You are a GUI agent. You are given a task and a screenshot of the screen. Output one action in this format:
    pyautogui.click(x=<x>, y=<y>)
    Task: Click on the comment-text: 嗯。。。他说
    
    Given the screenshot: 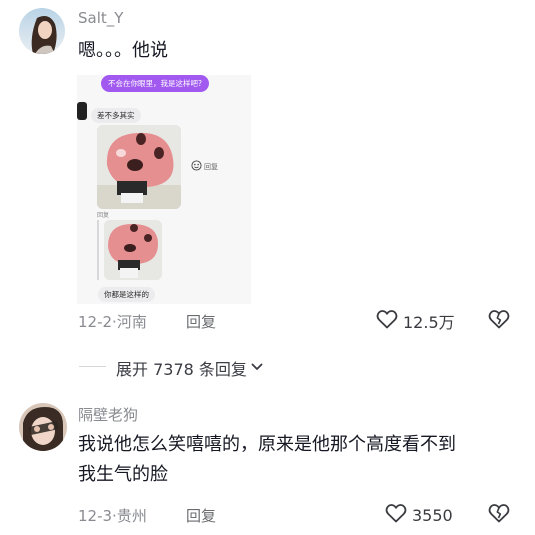 What is the action you would take?
    pyautogui.click(x=123, y=50)
    